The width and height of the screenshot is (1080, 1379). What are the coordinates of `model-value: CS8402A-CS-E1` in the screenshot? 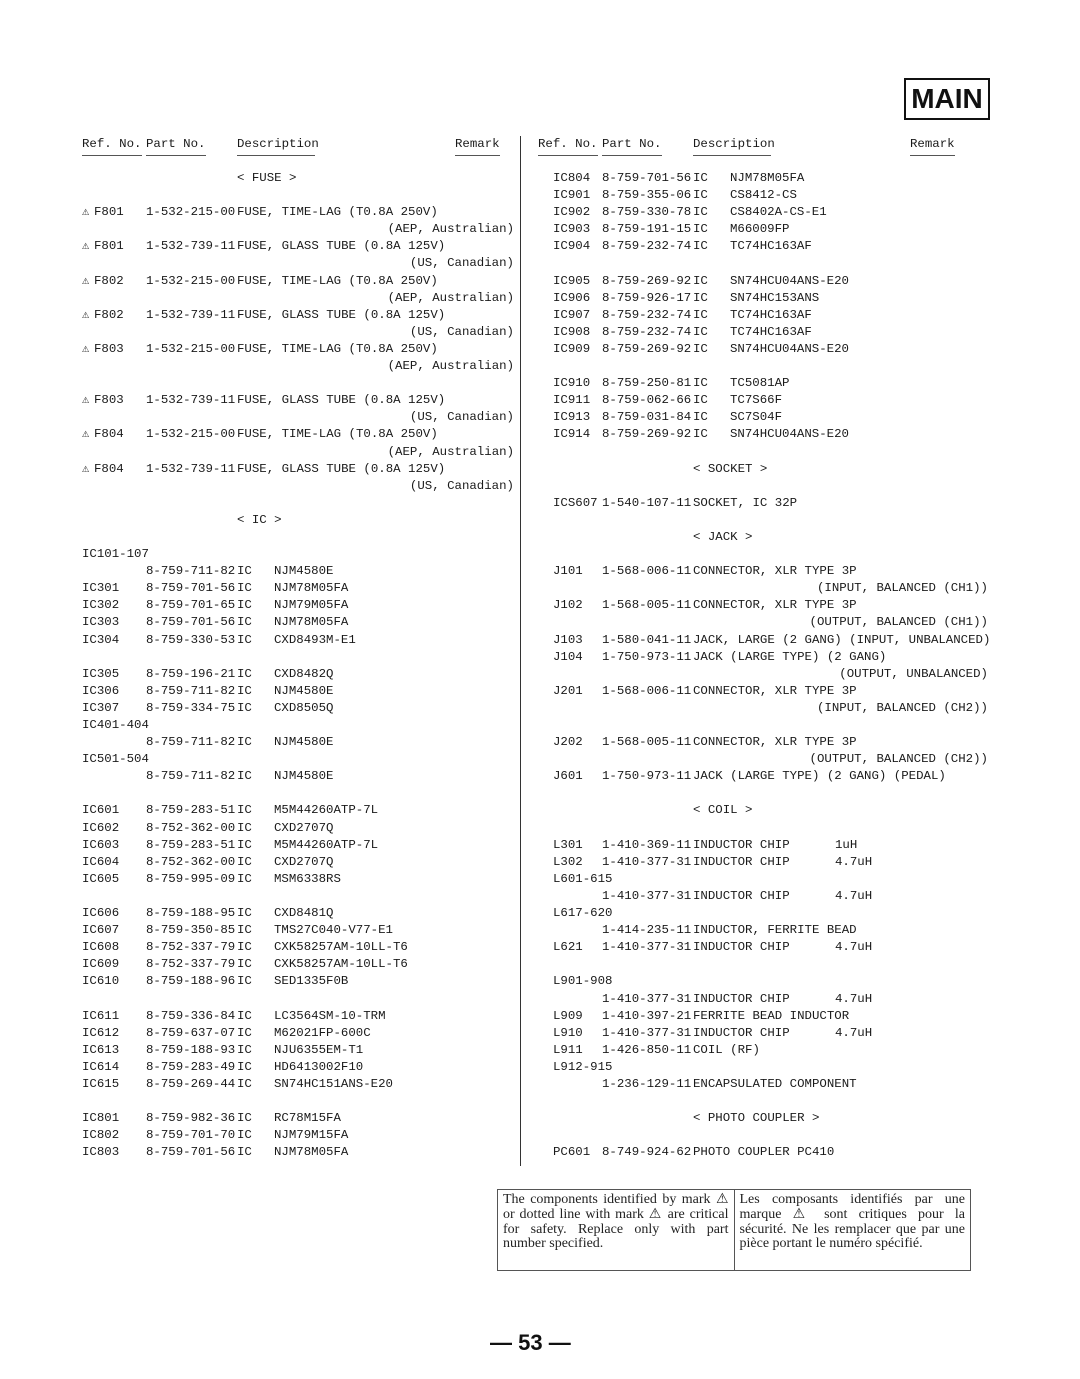 It's located at (778, 212).